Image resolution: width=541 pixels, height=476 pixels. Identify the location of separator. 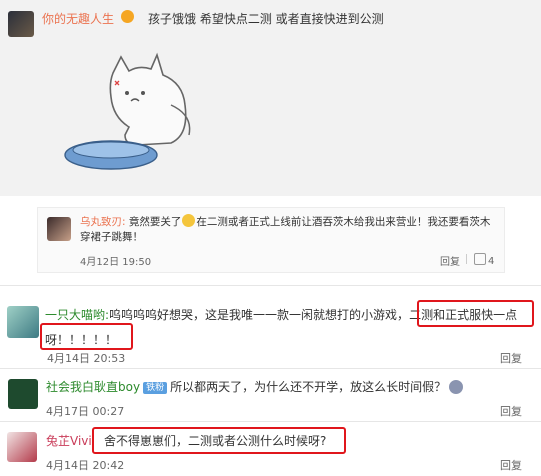
(466, 259).